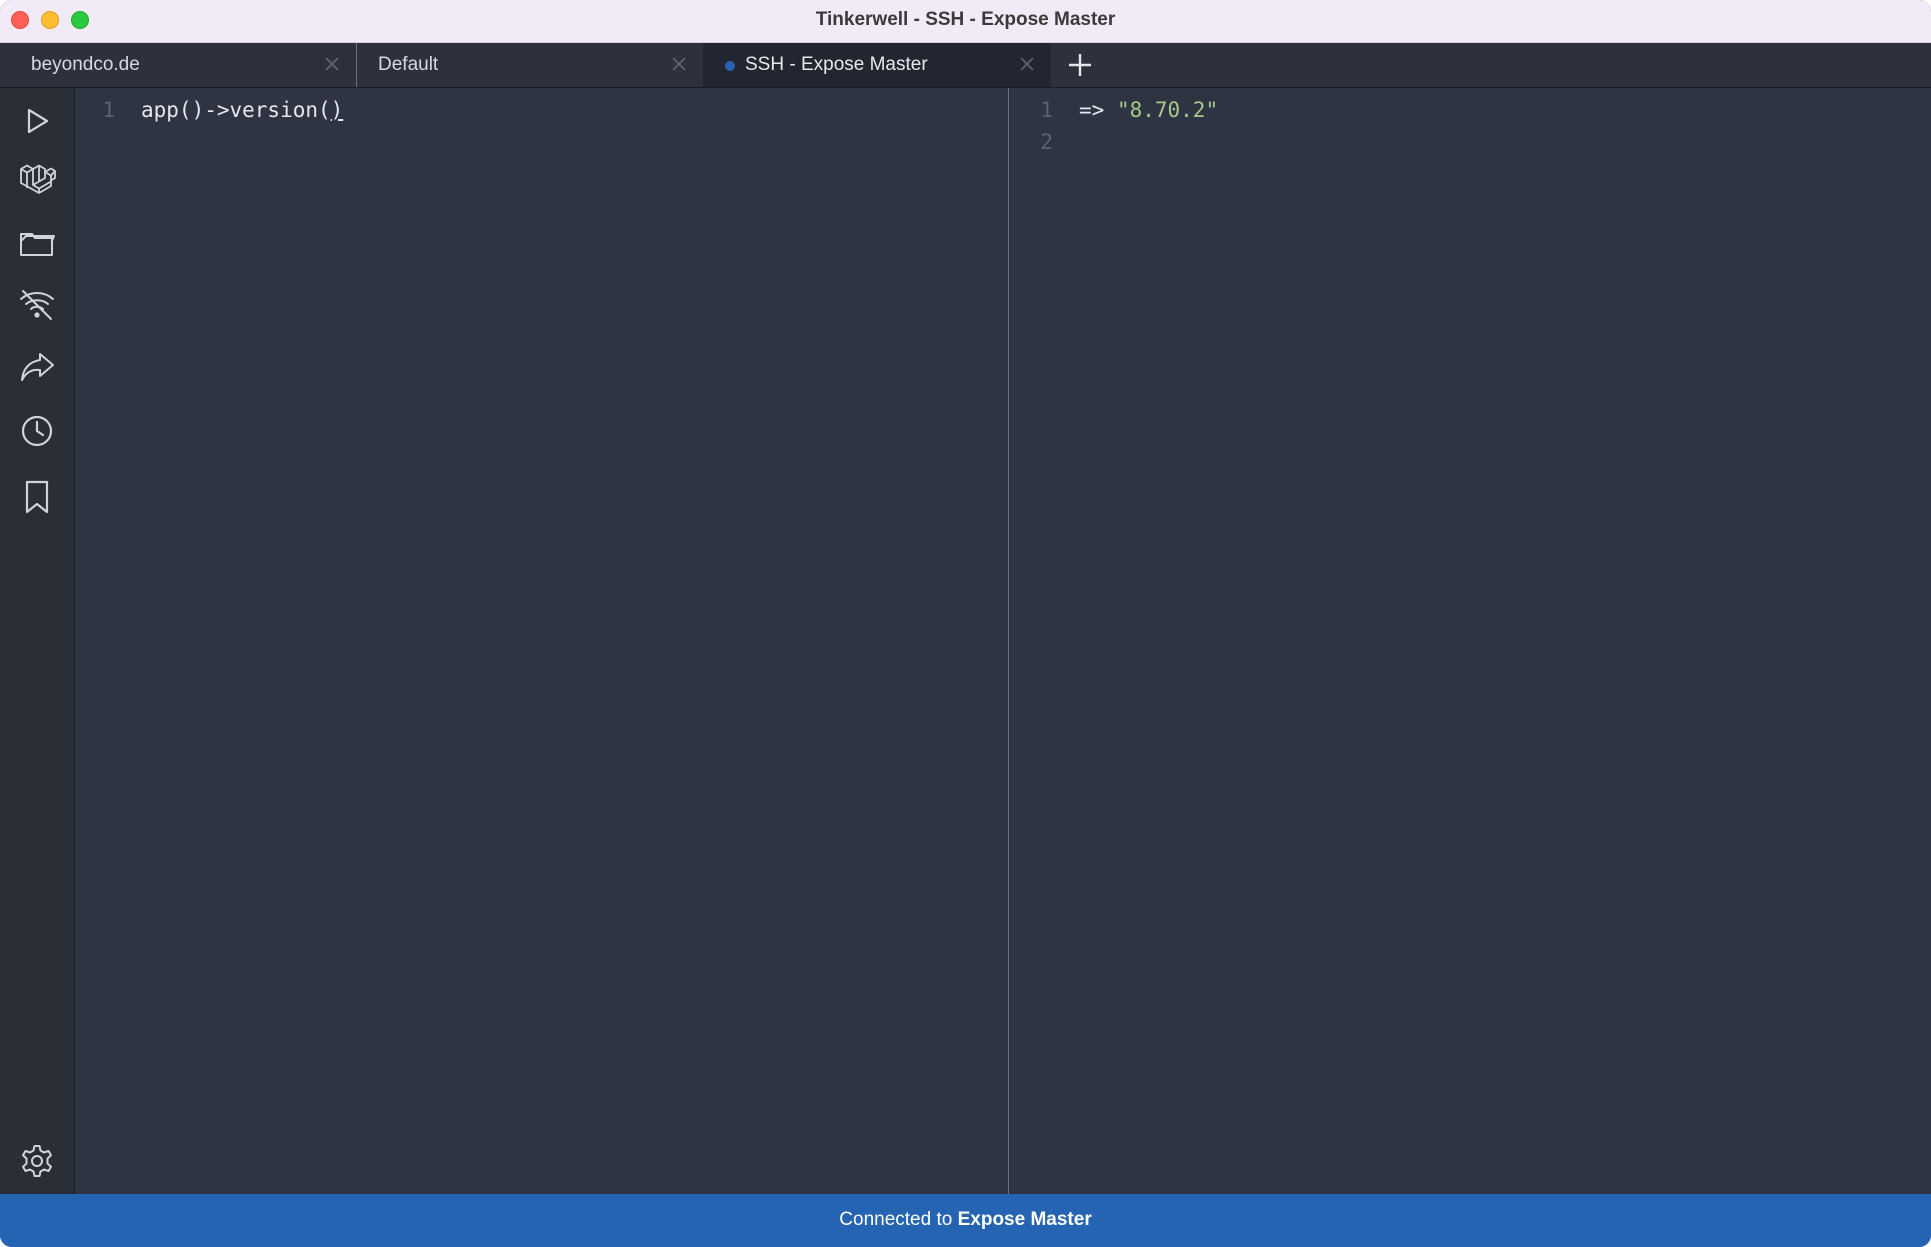  Describe the element at coordinates (836, 64) in the screenshot. I see `tab-label: SSH - Expose Master` at that location.